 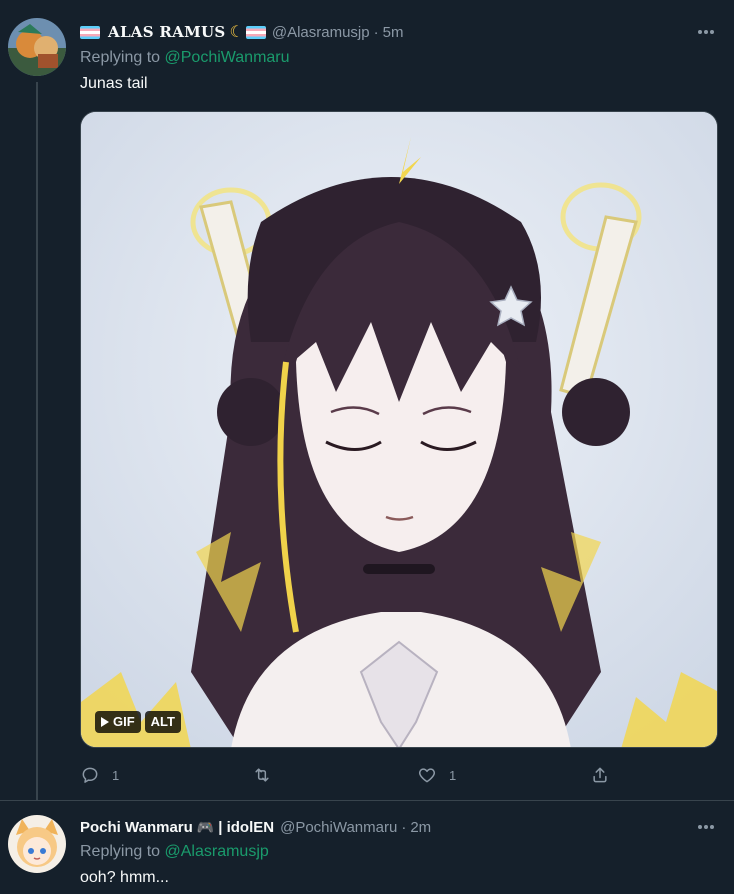 I want to click on alt-badge: ALT, so click(x=162, y=722).